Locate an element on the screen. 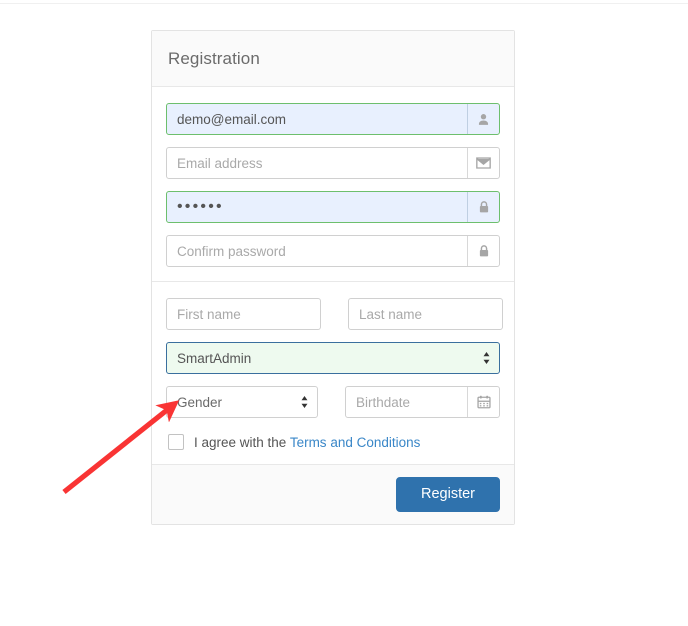  account-type-select: SmartAdmin is located at coordinates (333, 358).